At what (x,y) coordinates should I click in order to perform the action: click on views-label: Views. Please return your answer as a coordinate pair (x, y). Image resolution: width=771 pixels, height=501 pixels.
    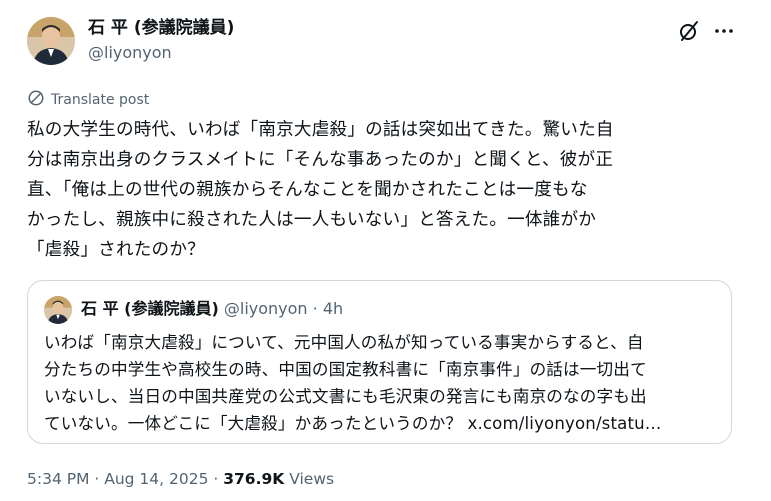
    Looking at the image, I should click on (309, 479).